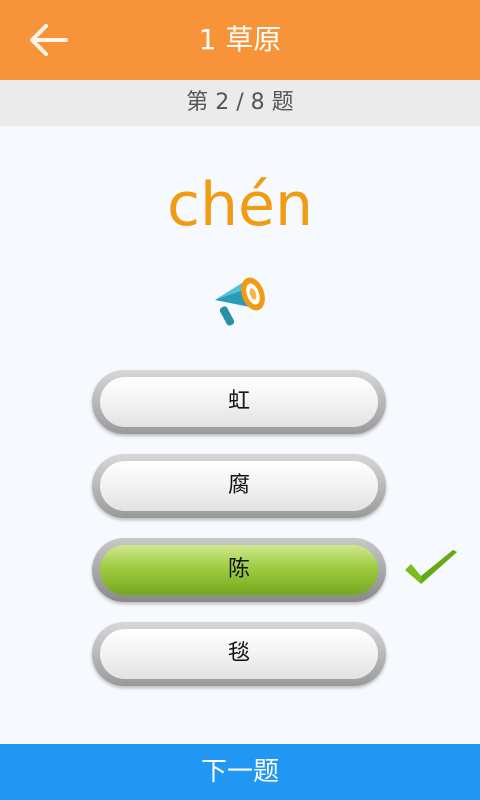  Describe the element at coordinates (240, 205) in the screenshot. I see `pinyin-text: chén` at that location.